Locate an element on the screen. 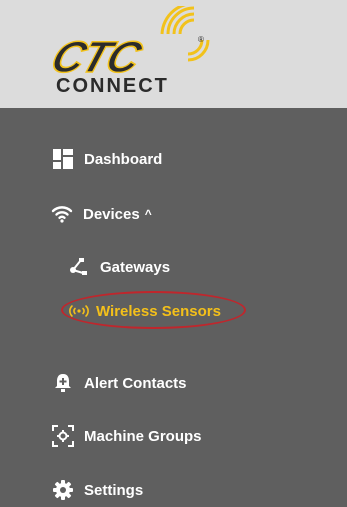 The width and height of the screenshot is (347, 507). wifi-icon is located at coordinates (62, 214).